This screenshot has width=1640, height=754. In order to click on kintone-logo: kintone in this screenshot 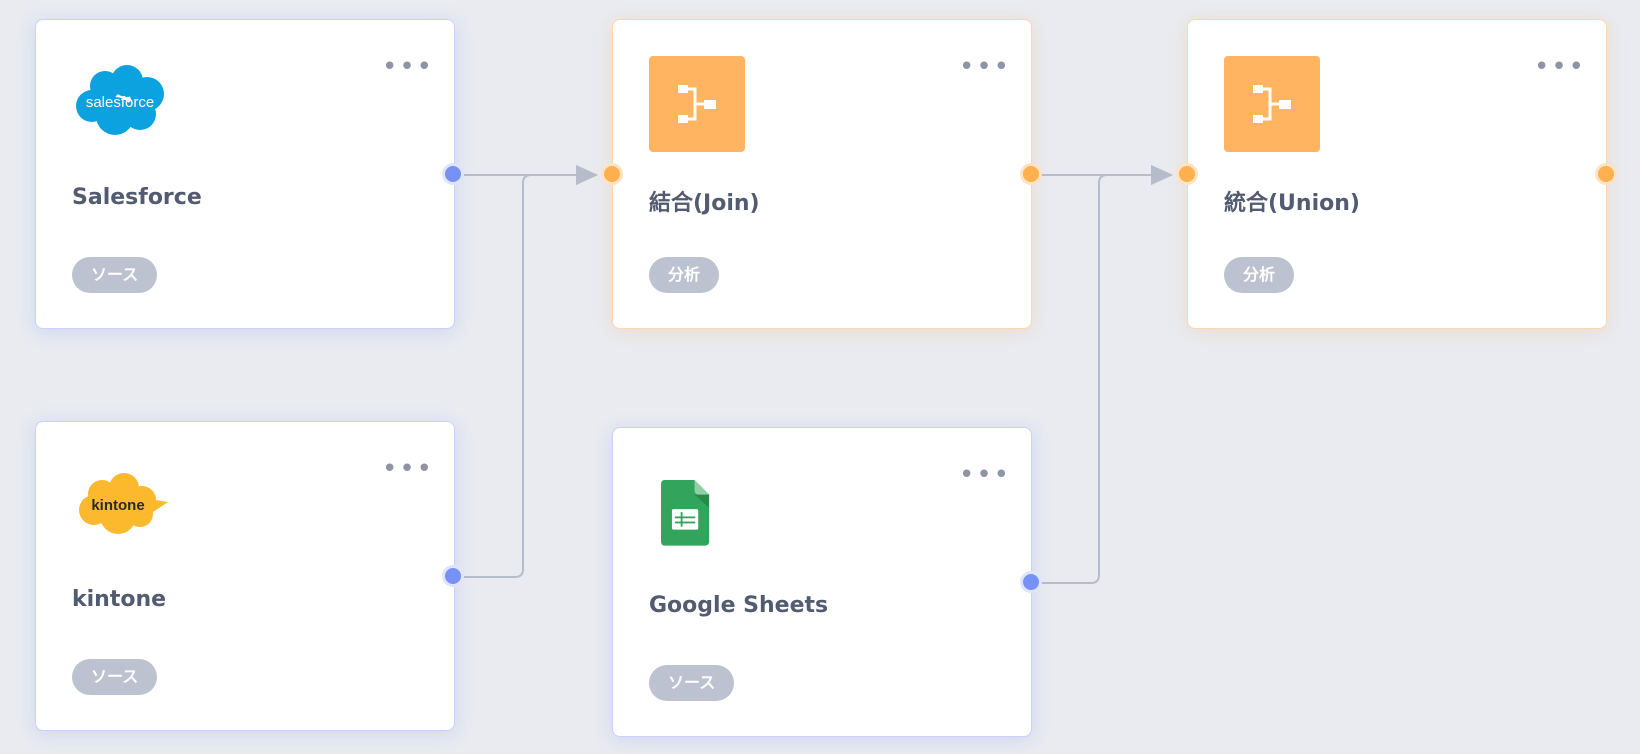, I will do `click(123, 503)`.